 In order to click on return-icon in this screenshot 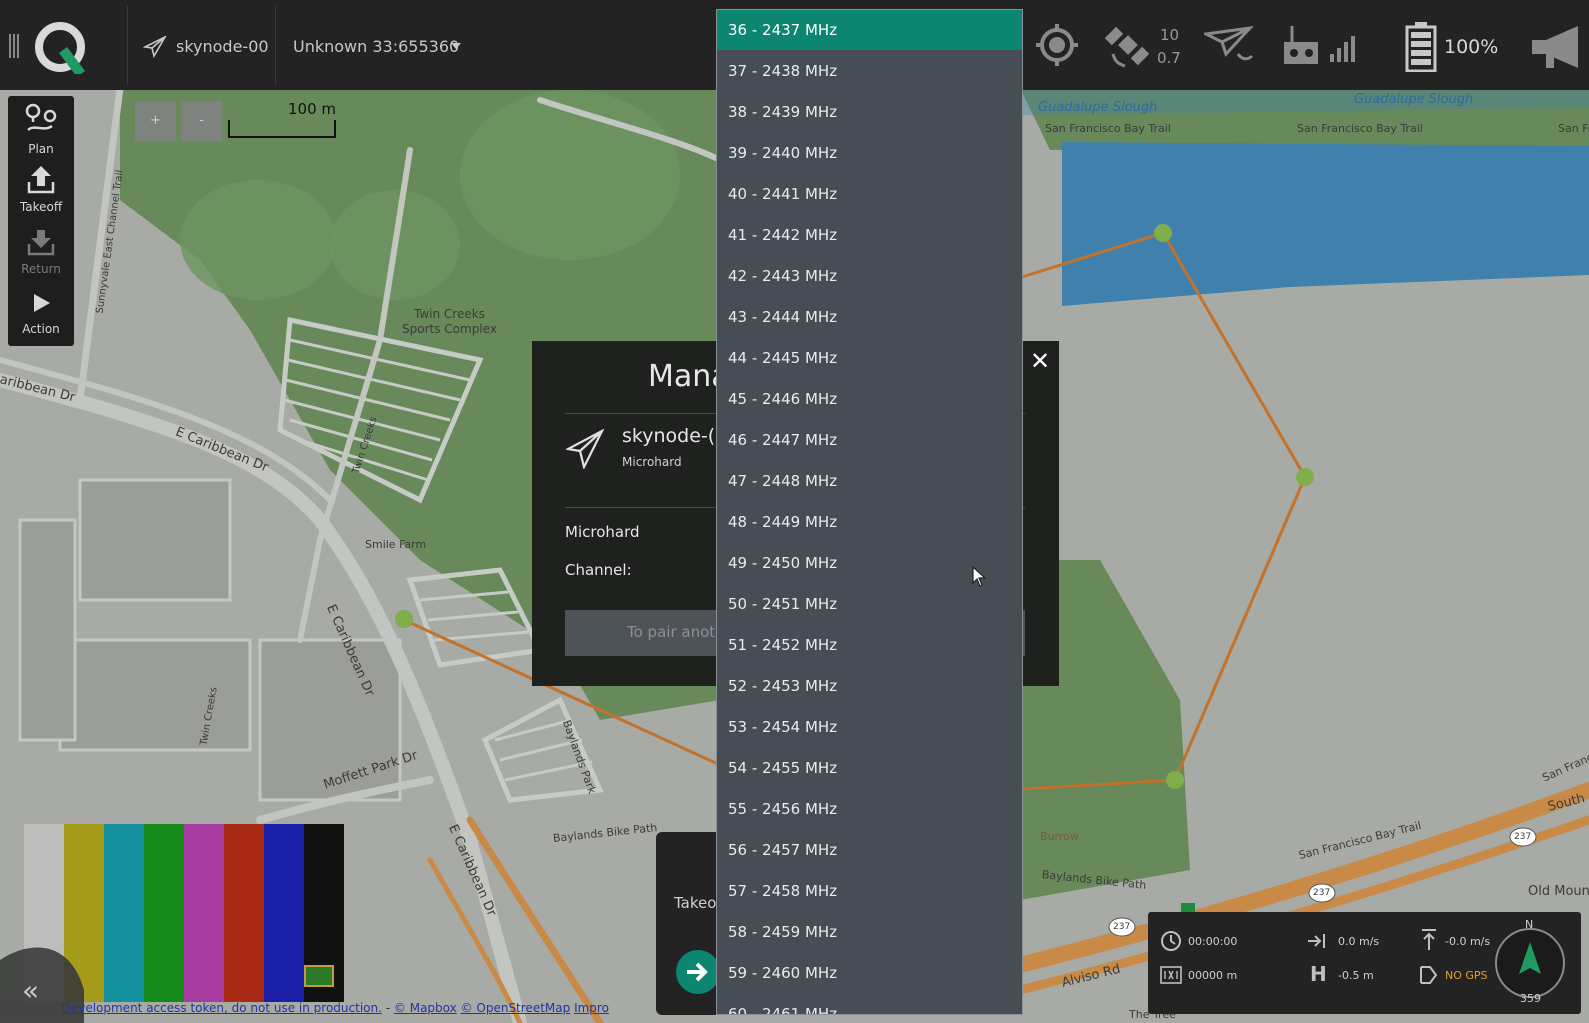, I will do `click(41, 243)`.